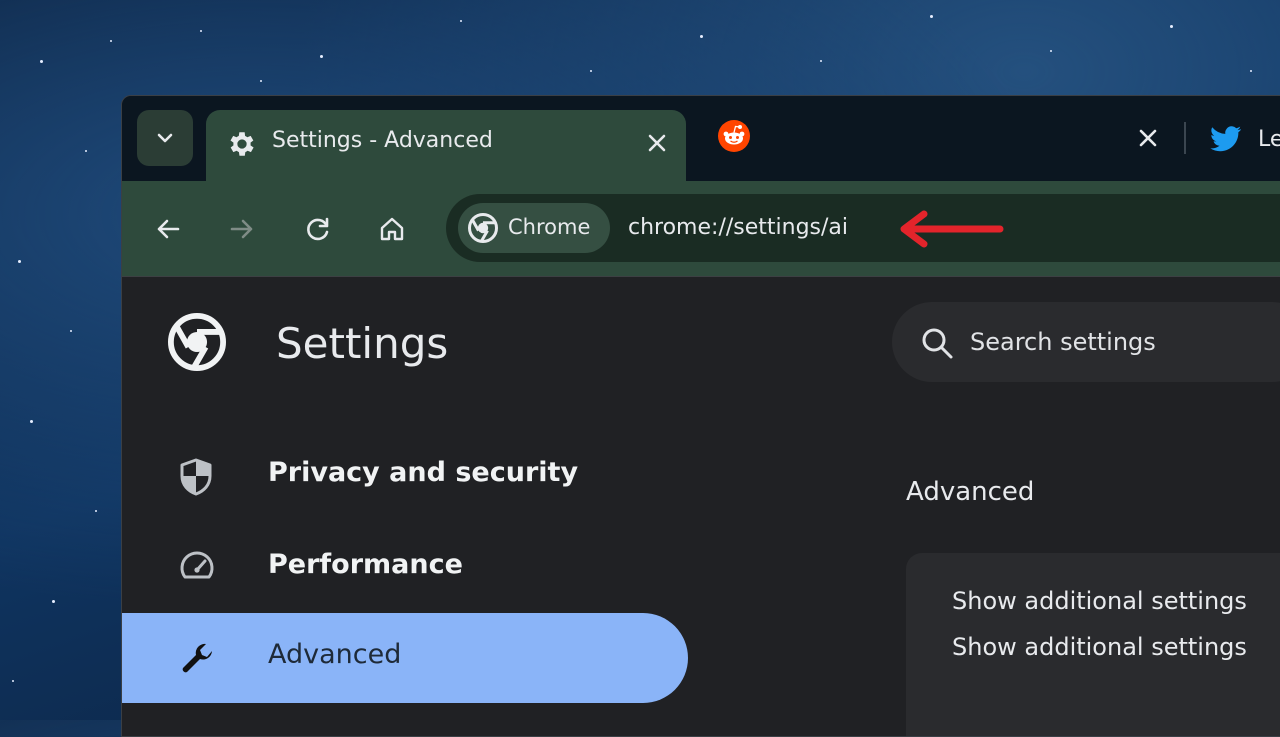  I want to click on red-arrow-annotation, so click(952, 229).